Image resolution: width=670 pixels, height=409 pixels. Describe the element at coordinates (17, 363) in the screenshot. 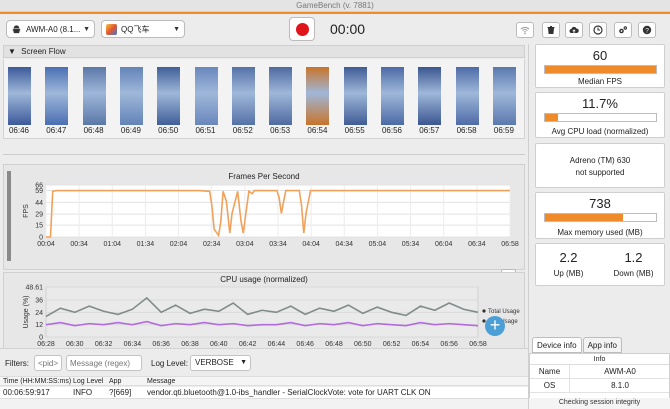

I see `filters-label: Filters:` at that location.